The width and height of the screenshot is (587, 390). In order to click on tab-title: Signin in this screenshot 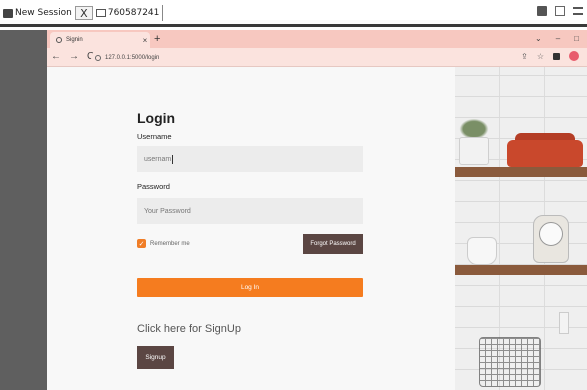, I will do `click(74, 40)`.